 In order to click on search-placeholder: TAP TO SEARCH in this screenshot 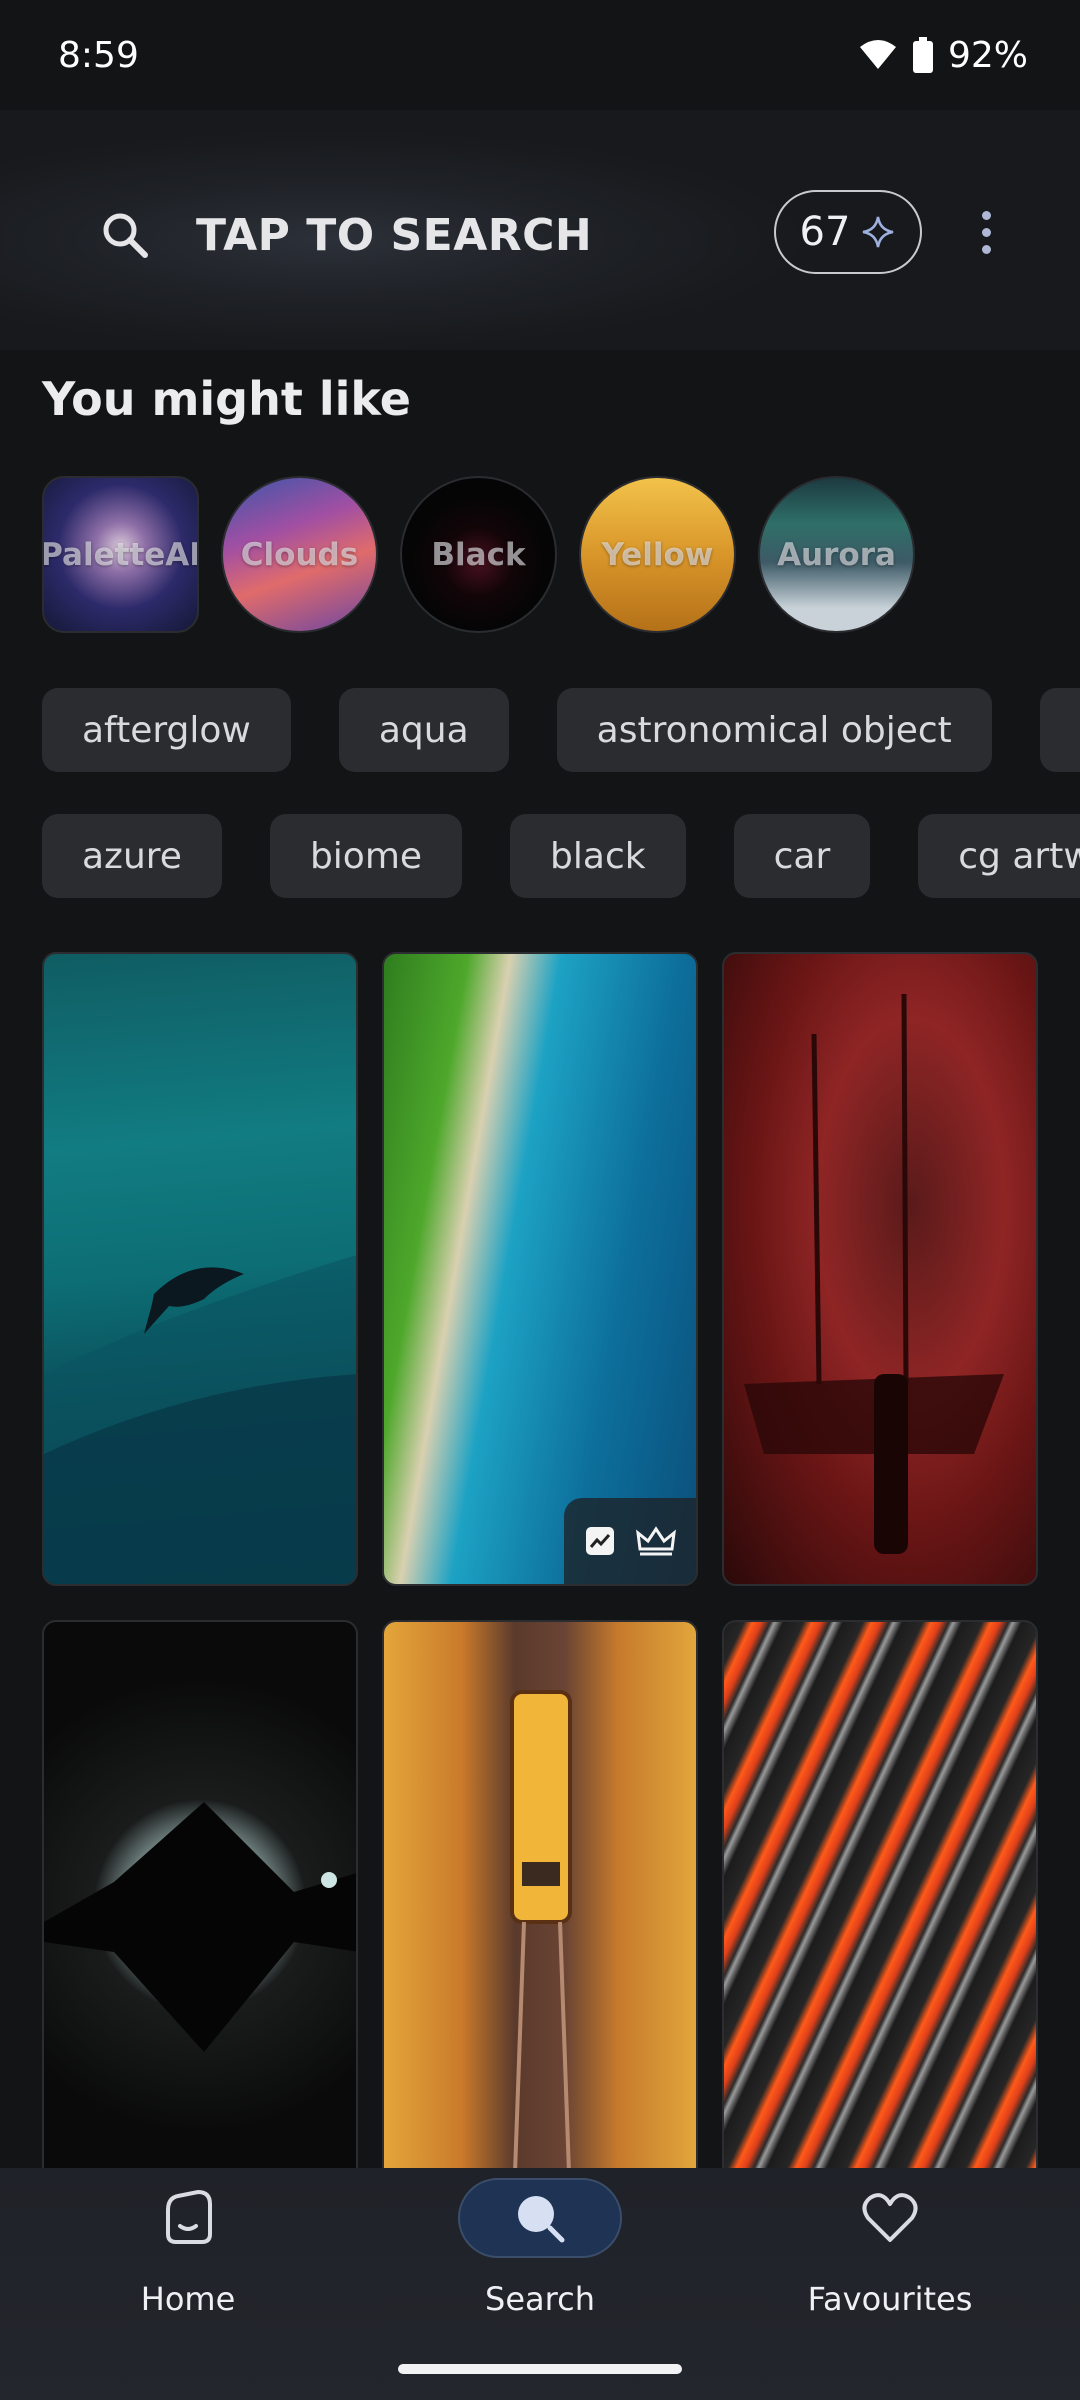, I will do `click(394, 235)`.